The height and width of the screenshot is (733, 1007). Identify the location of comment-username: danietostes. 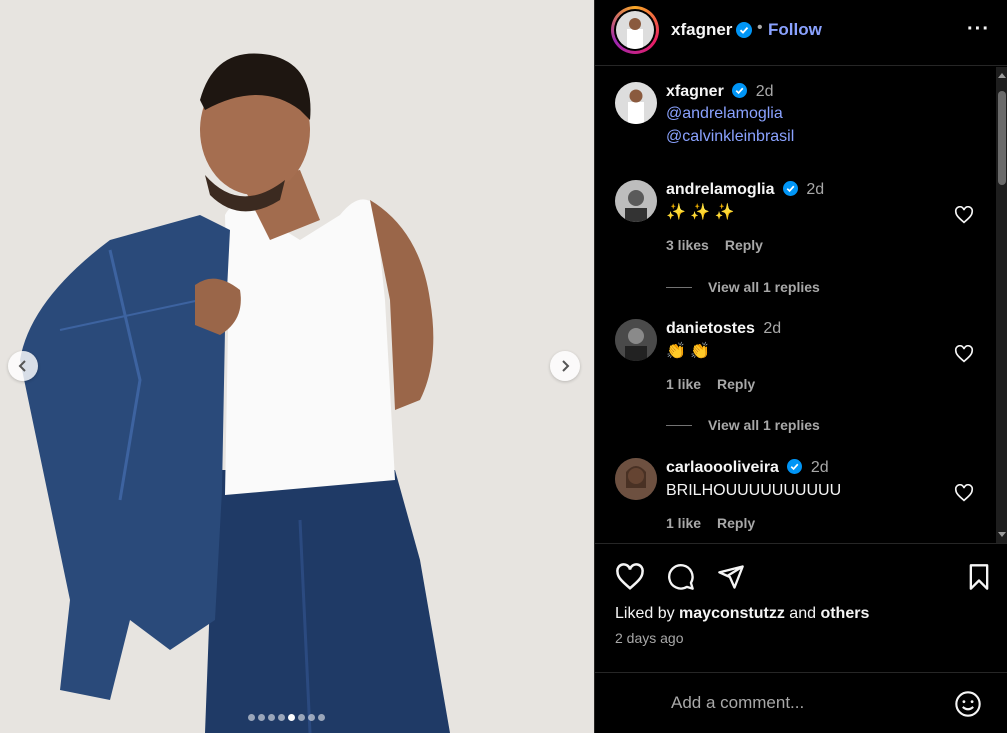
(710, 328).